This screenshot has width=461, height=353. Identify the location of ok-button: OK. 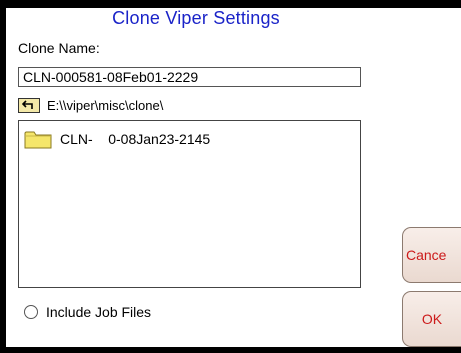
(431, 319).